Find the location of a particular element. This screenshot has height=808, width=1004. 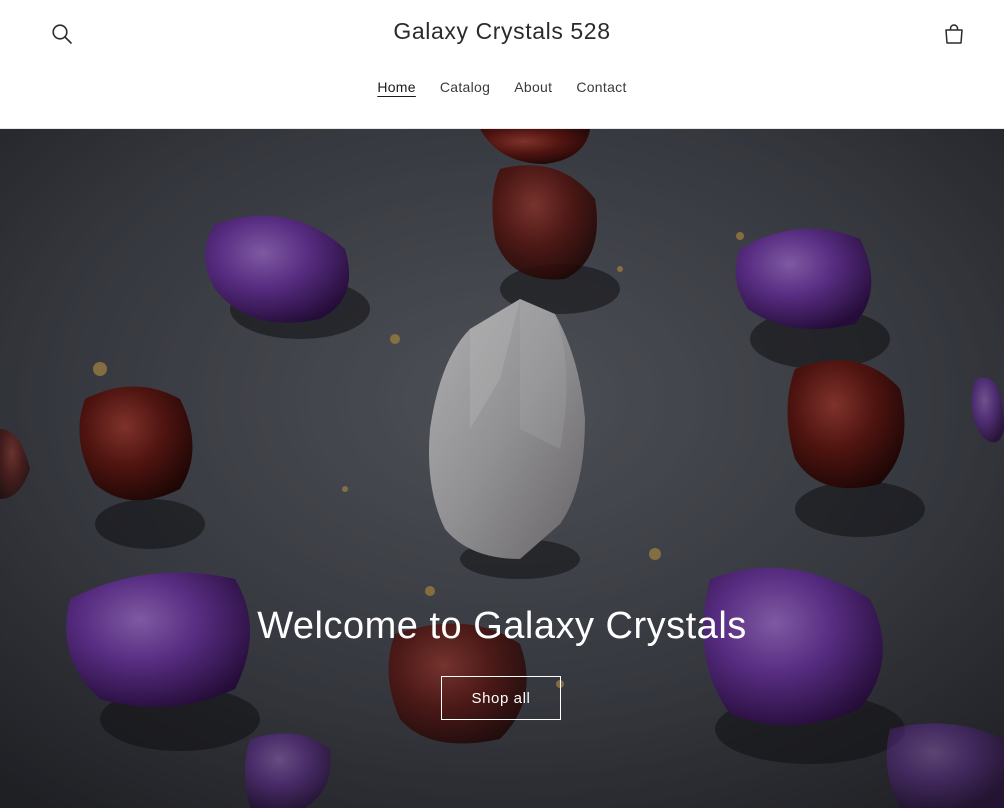

cart-icon is located at coordinates (954, 34).